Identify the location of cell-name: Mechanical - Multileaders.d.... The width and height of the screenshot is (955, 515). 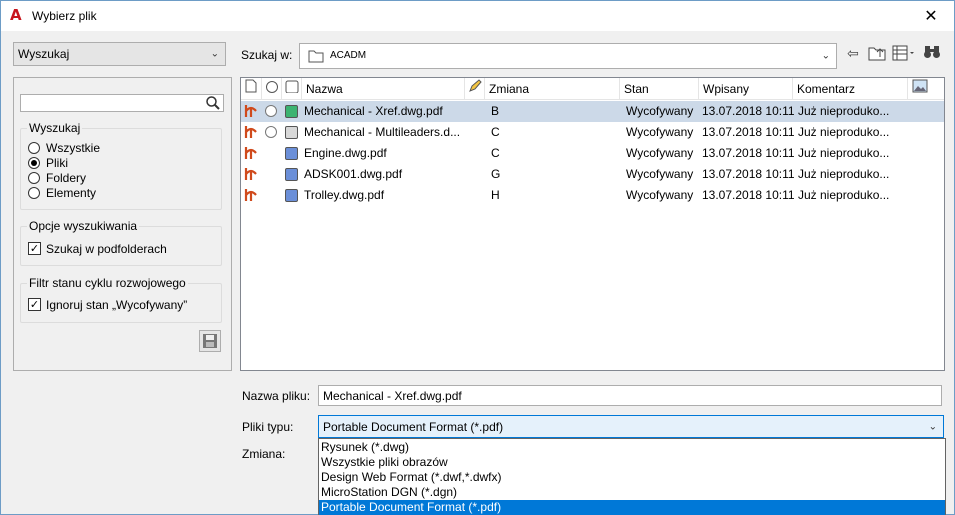
(382, 132).